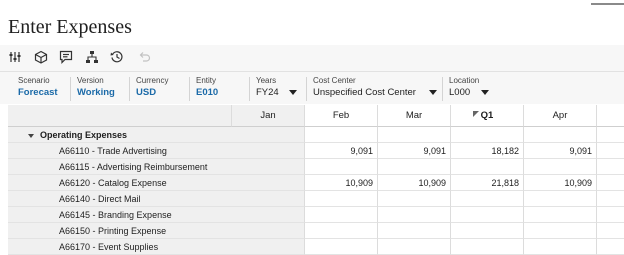 This screenshot has height=255, width=624. What do you see at coordinates (464, 80) in the screenshot?
I see `pov-location-label: Location` at bounding box center [464, 80].